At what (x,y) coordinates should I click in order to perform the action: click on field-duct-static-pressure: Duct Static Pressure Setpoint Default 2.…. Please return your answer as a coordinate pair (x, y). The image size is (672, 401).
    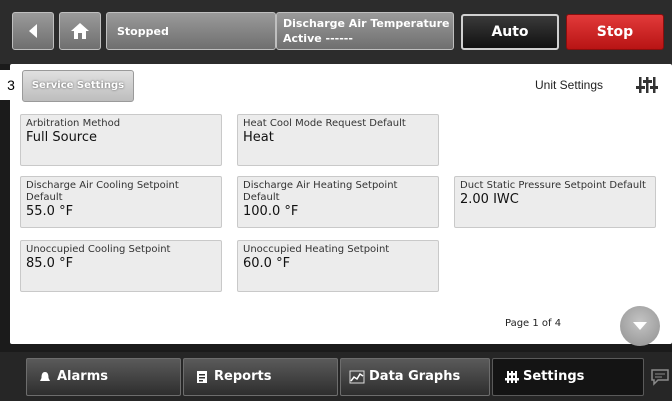
    Looking at the image, I should click on (555, 202).